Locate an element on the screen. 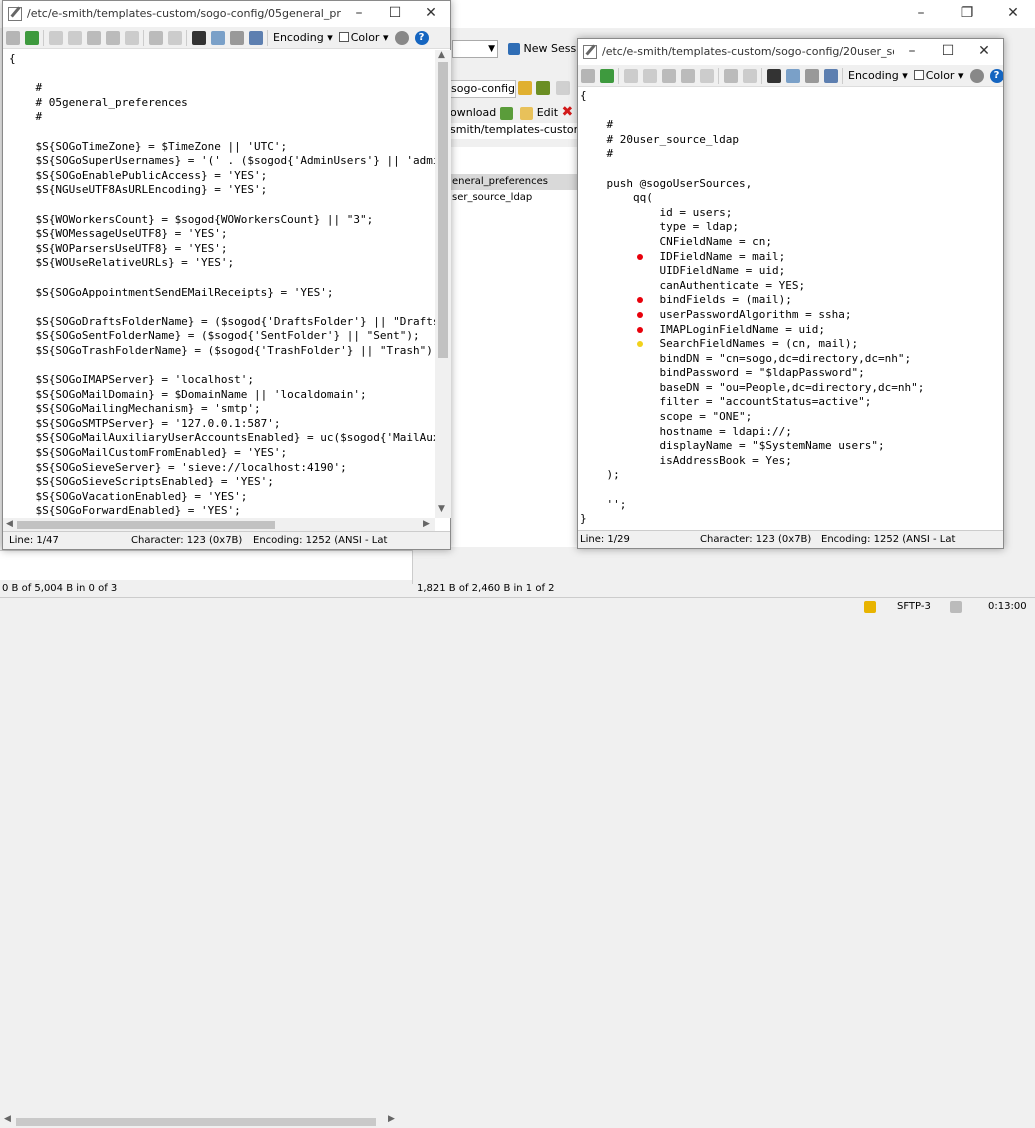 This screenshot has height=1128, width=1035. local-horizontal-scrollbar: ◀ ▶ is located at coordinates (201, 1121).